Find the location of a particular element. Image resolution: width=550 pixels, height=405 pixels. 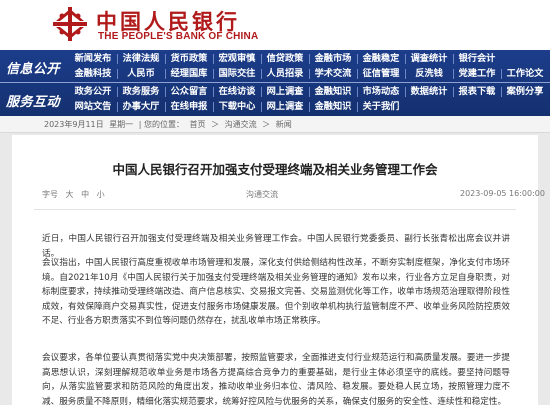

nav-section-info-disclosure: 信息公开 is located at coordinates (34, 66).